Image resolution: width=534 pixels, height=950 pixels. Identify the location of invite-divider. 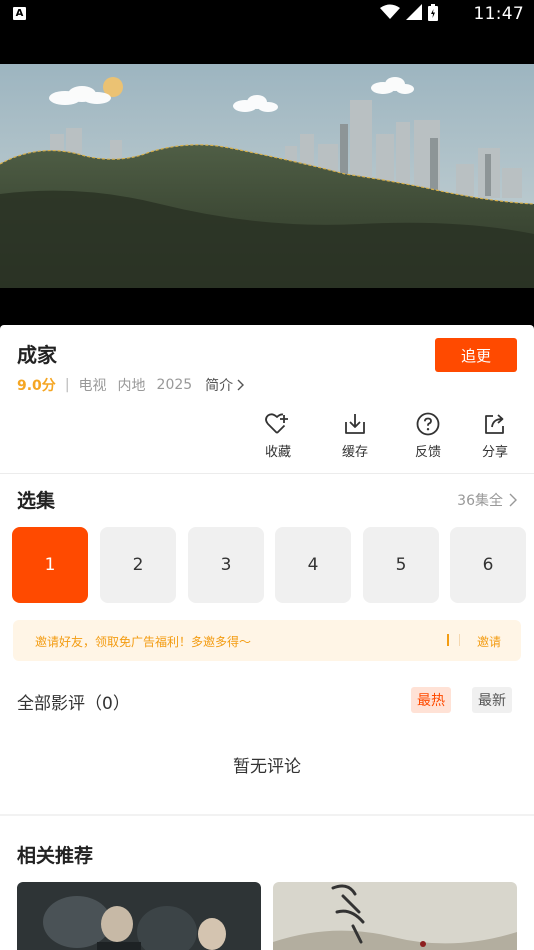
(459, 640).